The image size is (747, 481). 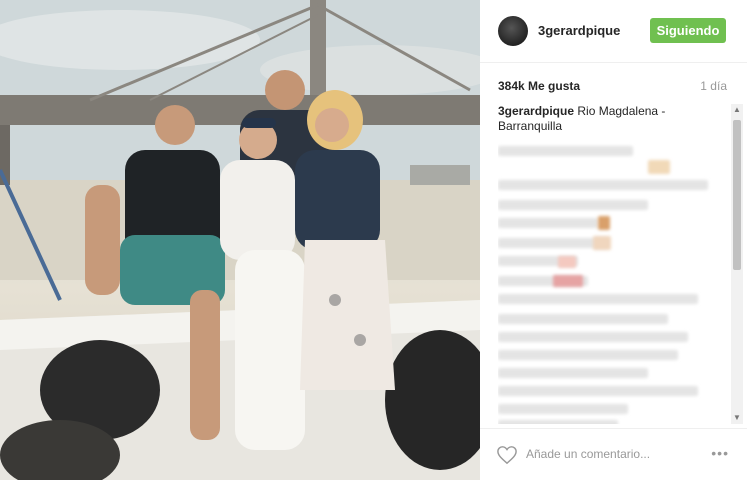 What do you see at coordinates (579, 30) in the screenshot?
I see `username-link: 3gerardpique` at bounding box center [579, 30].